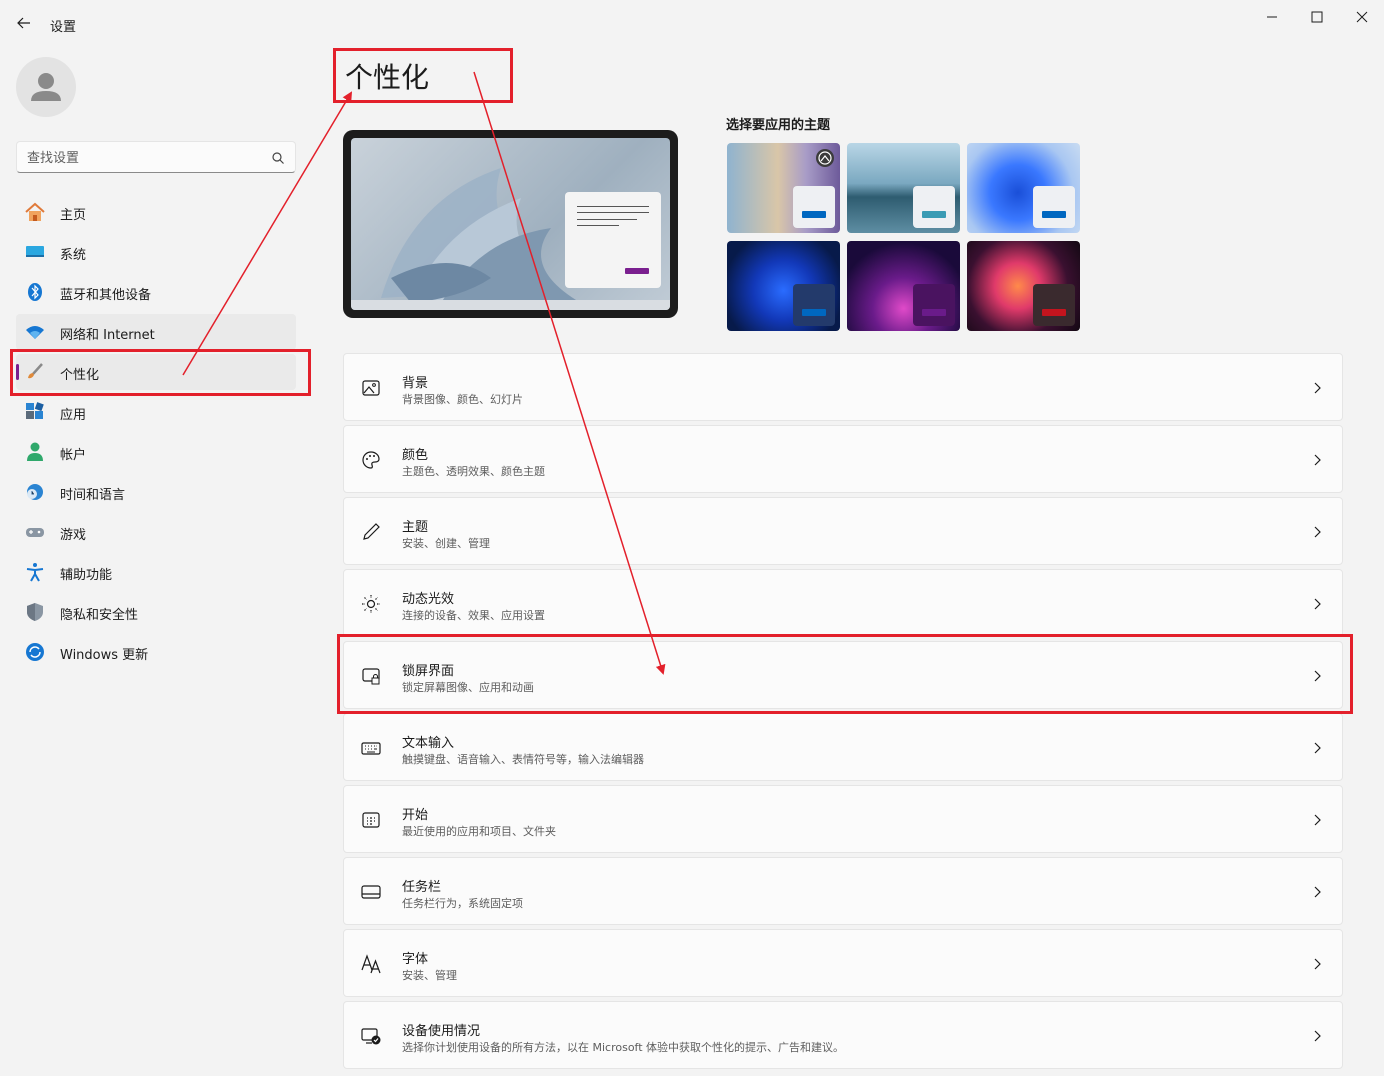  What do you see at coordinates (371, 748) in the screenshot?
I see `keyboard-icon` at bounding box center [371, 748].